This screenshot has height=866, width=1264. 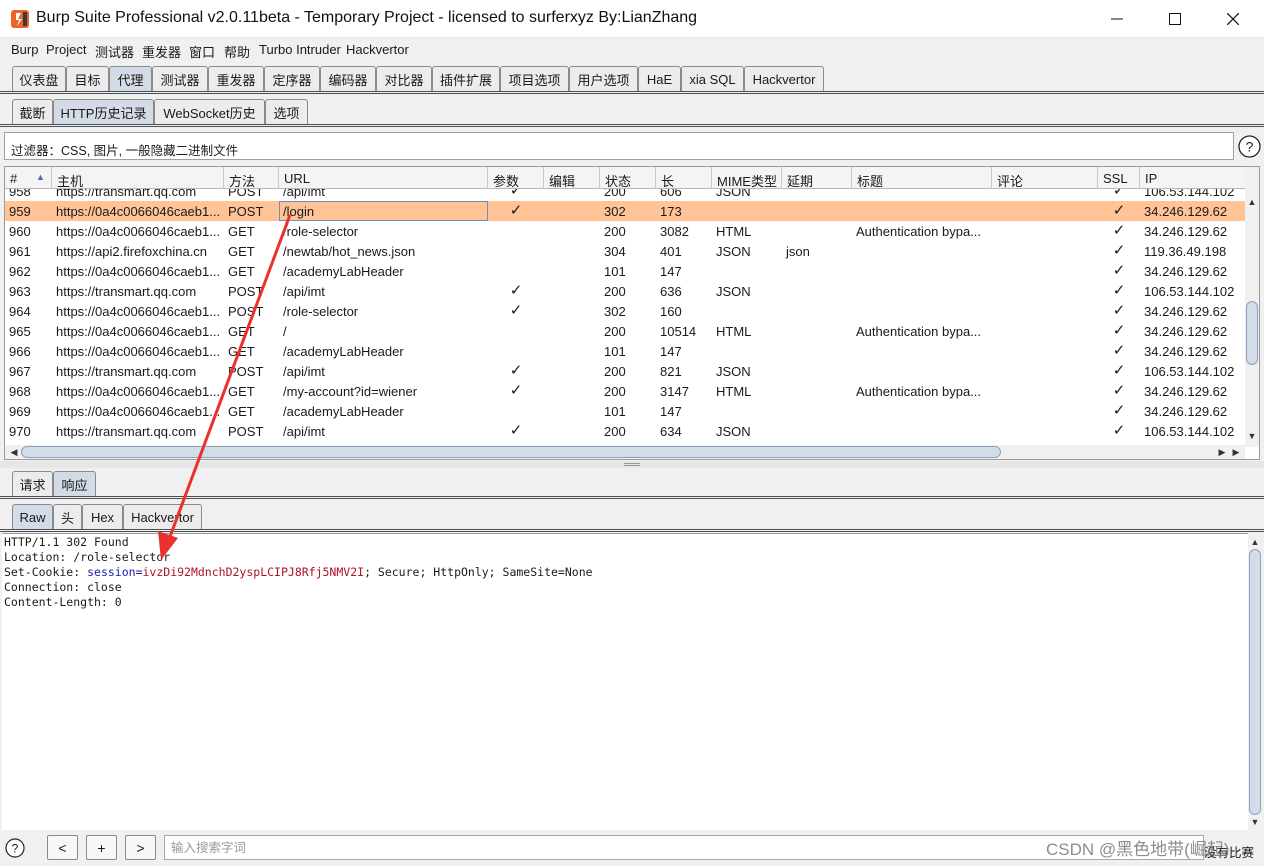 I want to click on menu-burp: Burp, so click(x=24, y=49).